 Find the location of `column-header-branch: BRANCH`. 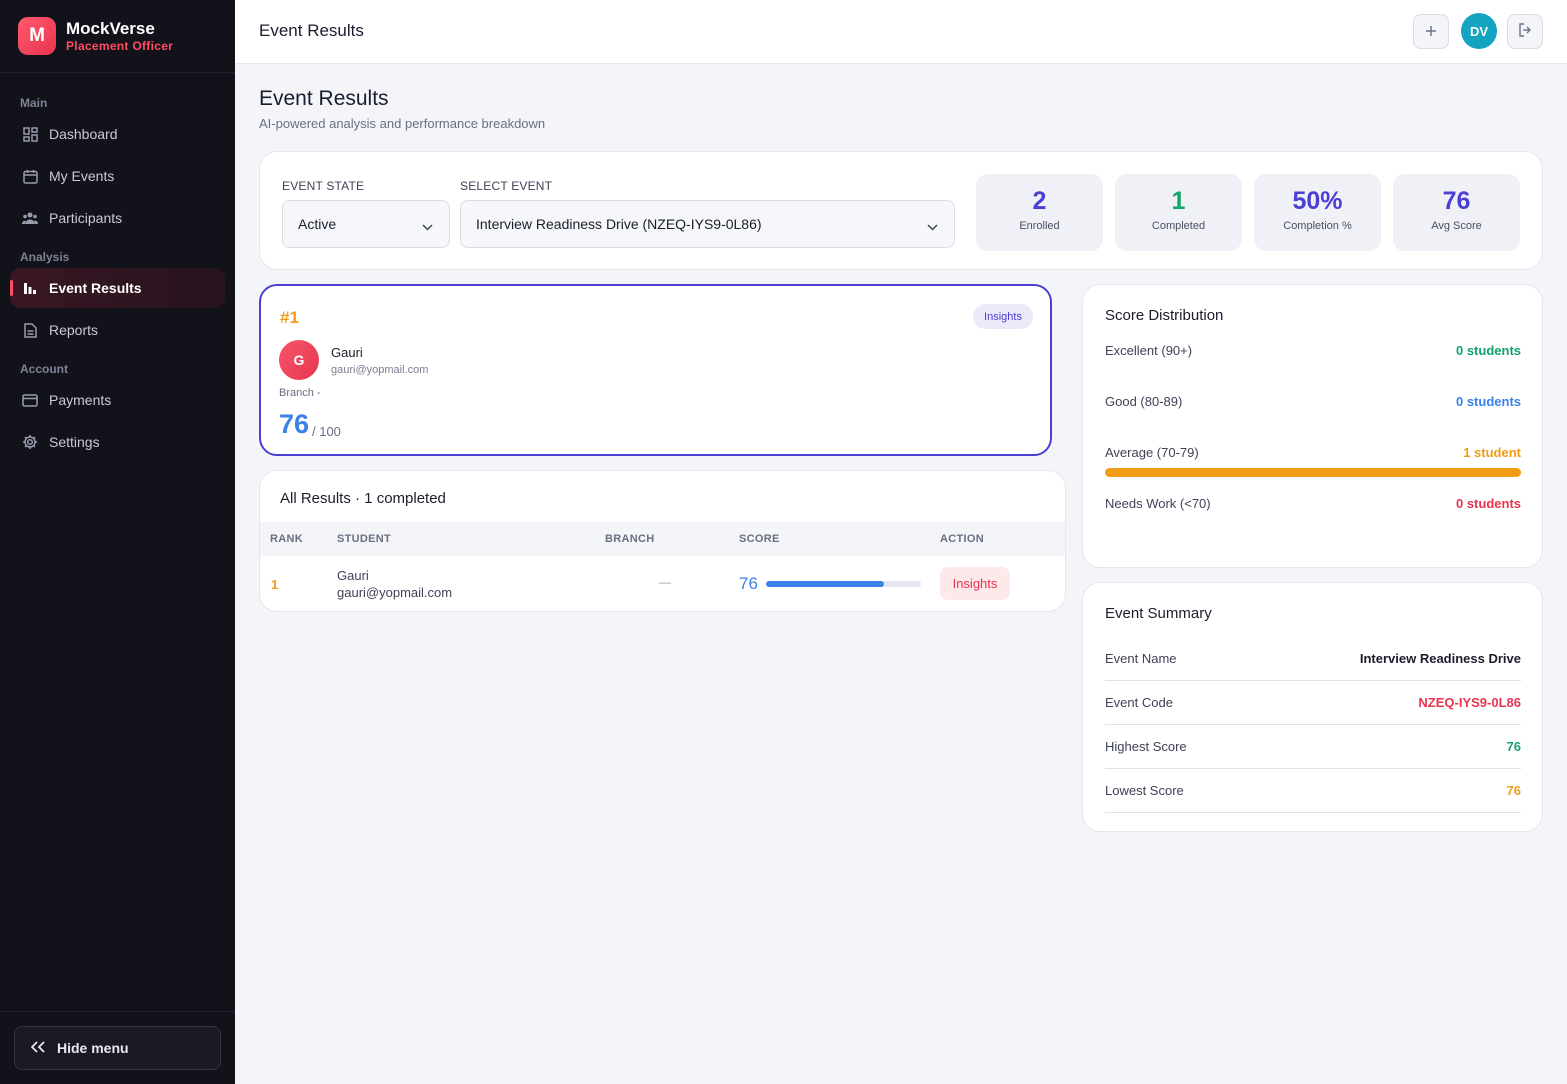

column-header-branch: BRANCH is located at coordinates (630, 539).